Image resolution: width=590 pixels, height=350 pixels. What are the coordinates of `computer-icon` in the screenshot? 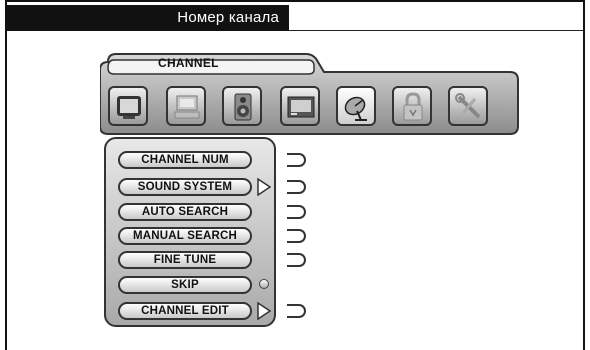 It's located at (187, 107).